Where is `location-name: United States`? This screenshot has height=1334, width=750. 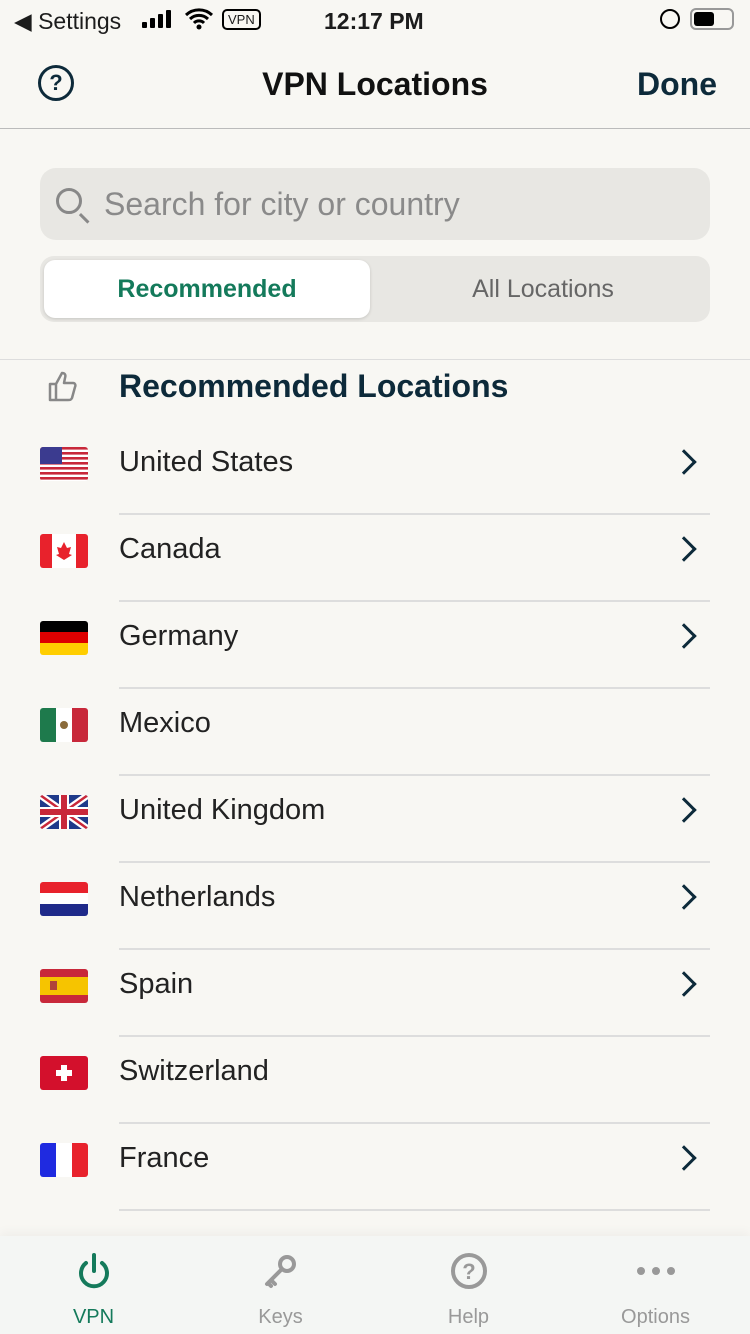
location-name: United States is located at coordinates (206, 462).